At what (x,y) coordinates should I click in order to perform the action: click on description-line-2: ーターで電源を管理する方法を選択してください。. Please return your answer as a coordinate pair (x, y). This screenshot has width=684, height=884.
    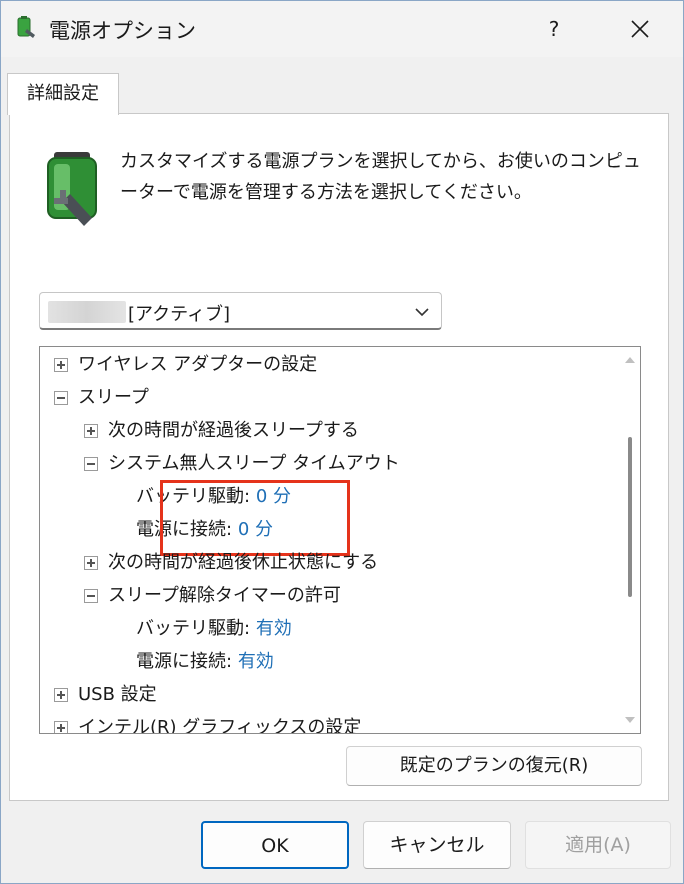
    Looking at the image, I should click on (326, 192).